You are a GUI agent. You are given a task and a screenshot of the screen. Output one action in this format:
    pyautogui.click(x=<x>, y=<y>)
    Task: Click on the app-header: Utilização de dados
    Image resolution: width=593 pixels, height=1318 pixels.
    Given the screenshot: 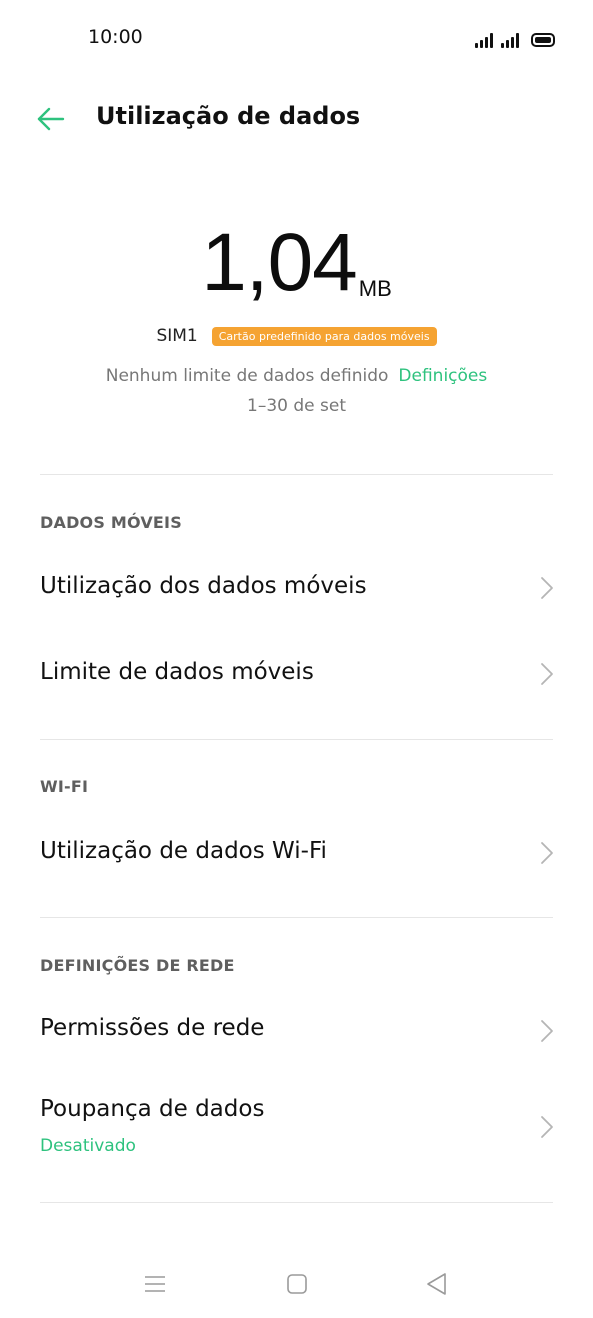 What is the action you would take?
    pyautogui.click(x=296, y=119)
    